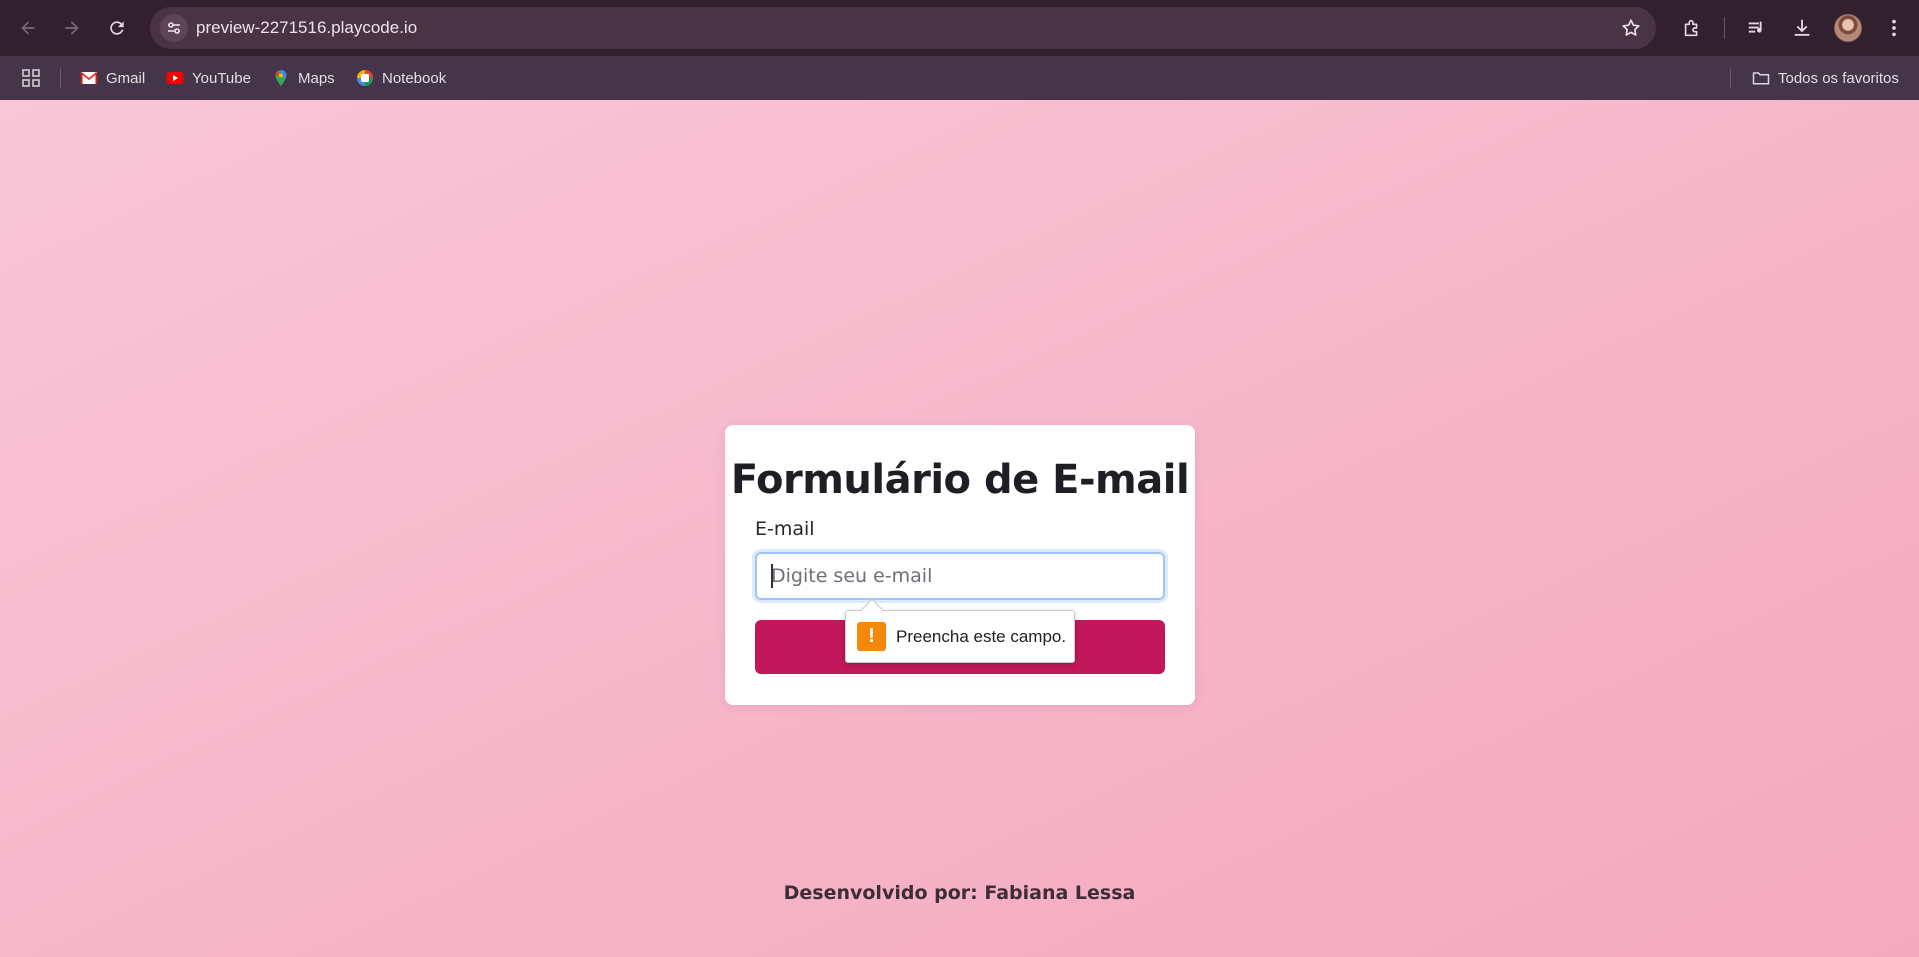  I want to click on star-icon, so click(1631, 28).